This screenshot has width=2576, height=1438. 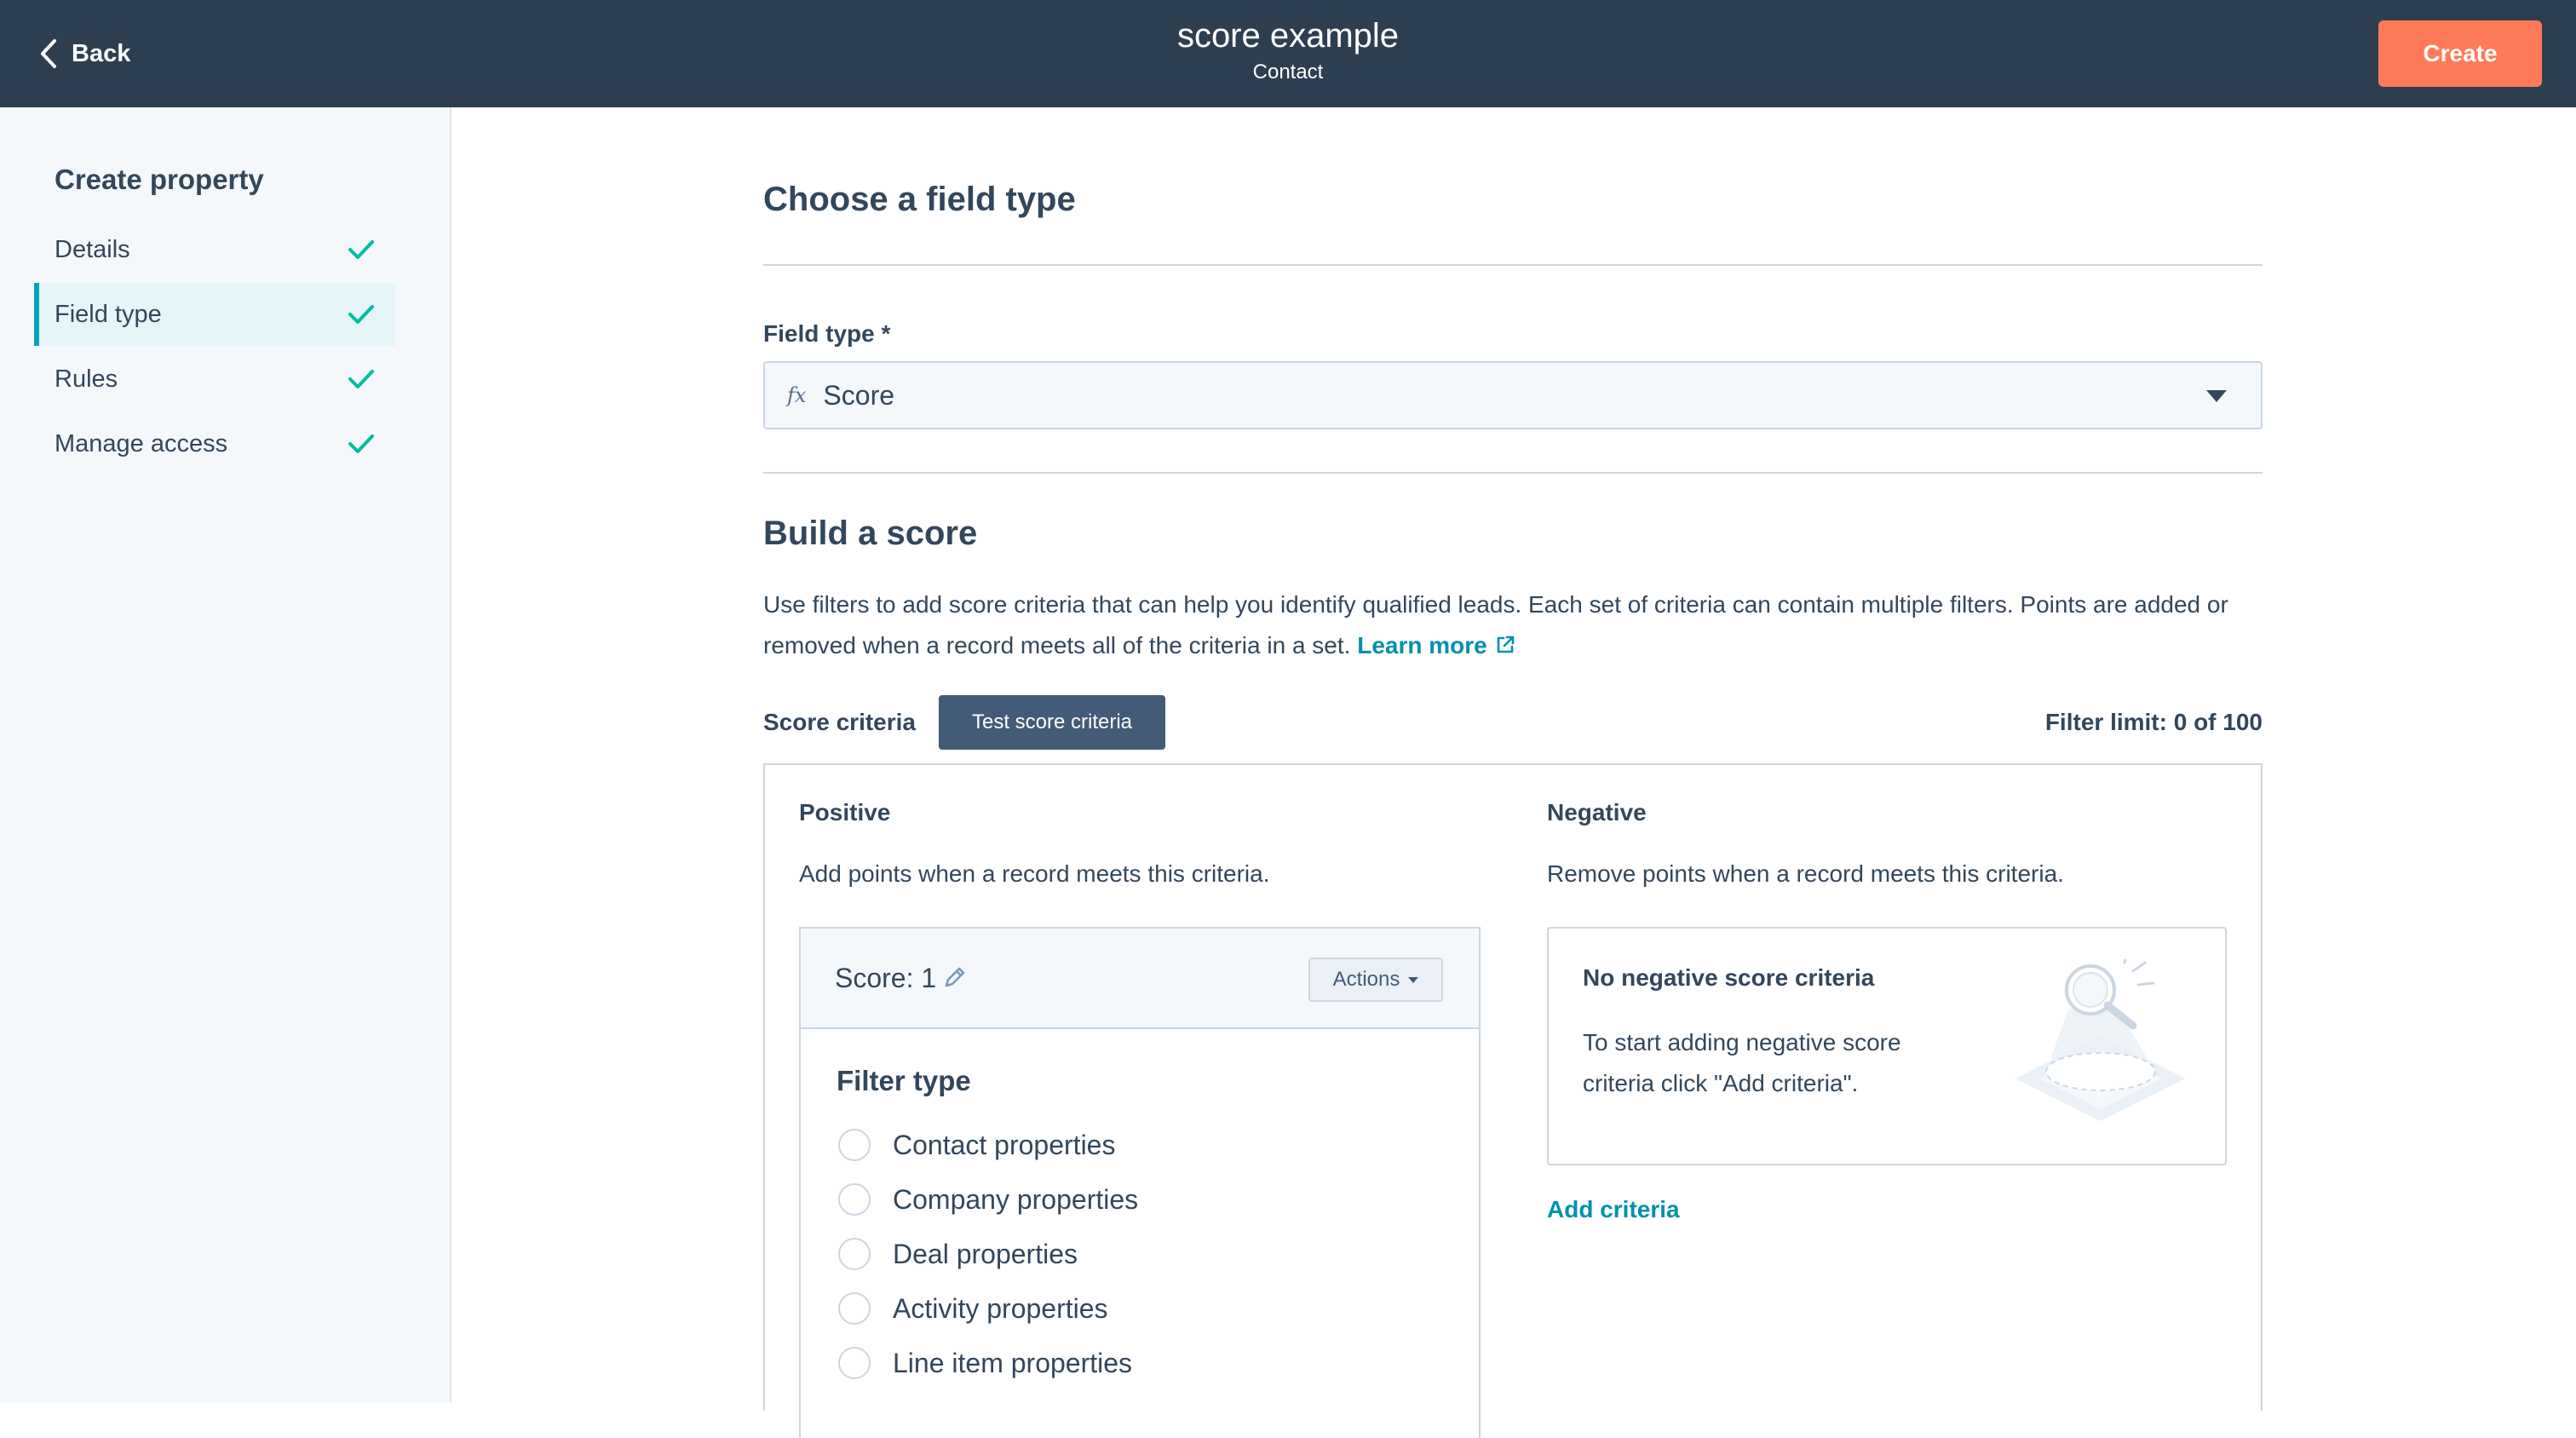 I want to click on field-type-value: Score, so click(x=859, y=395).